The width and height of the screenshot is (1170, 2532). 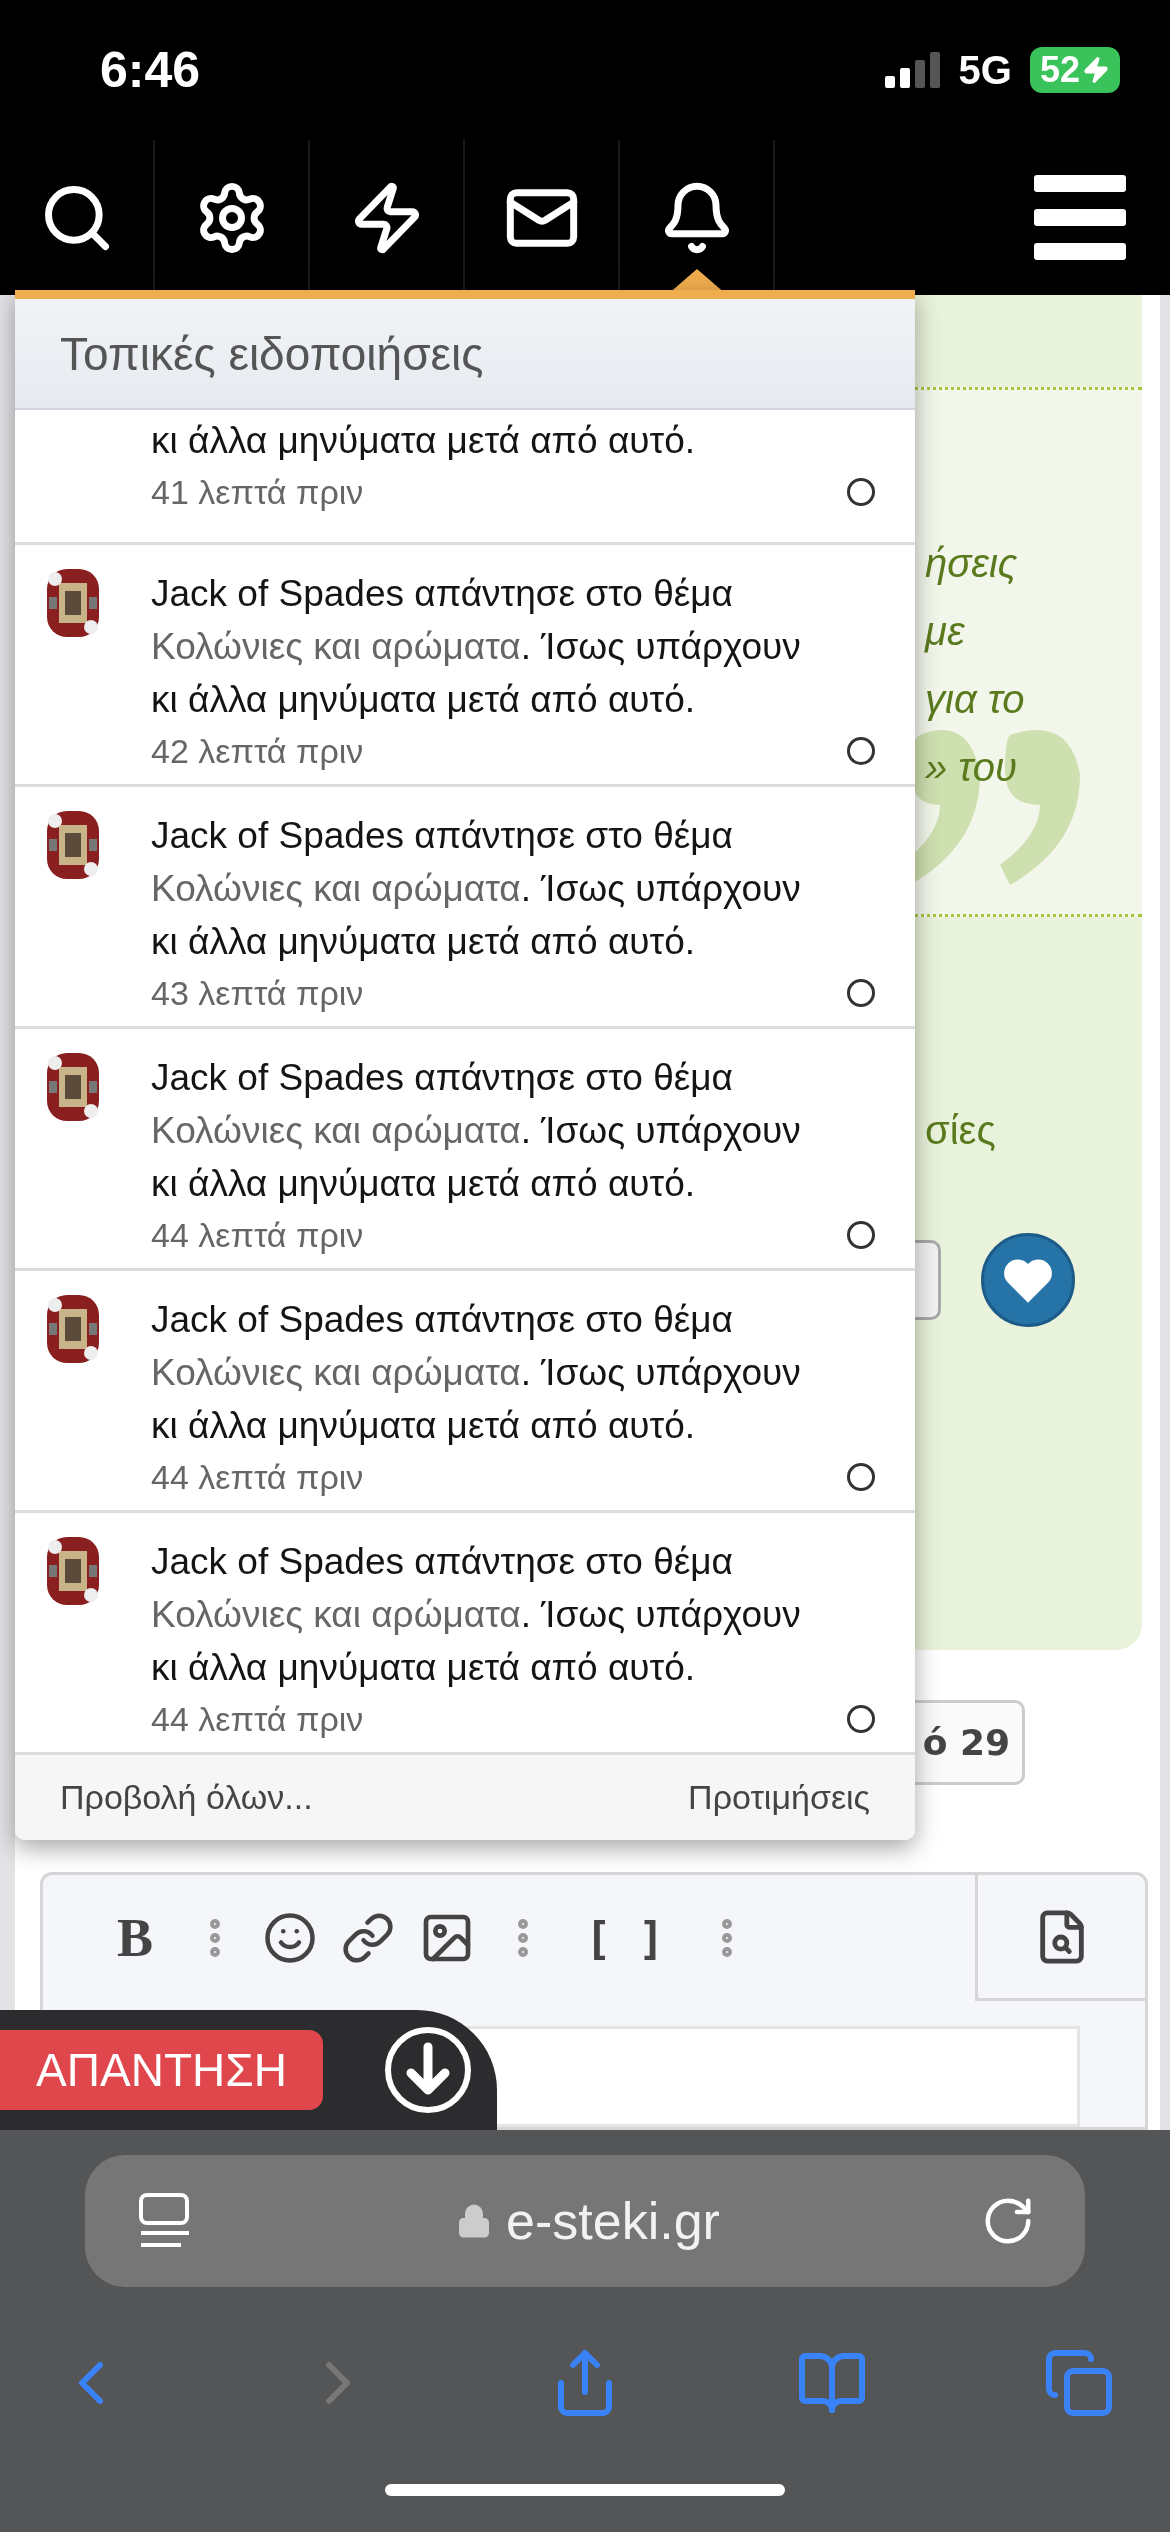 What do you see at coordinates (150, 70) in the screenshot?
I see `clock: 6:46` at bounding box center [150, 70].